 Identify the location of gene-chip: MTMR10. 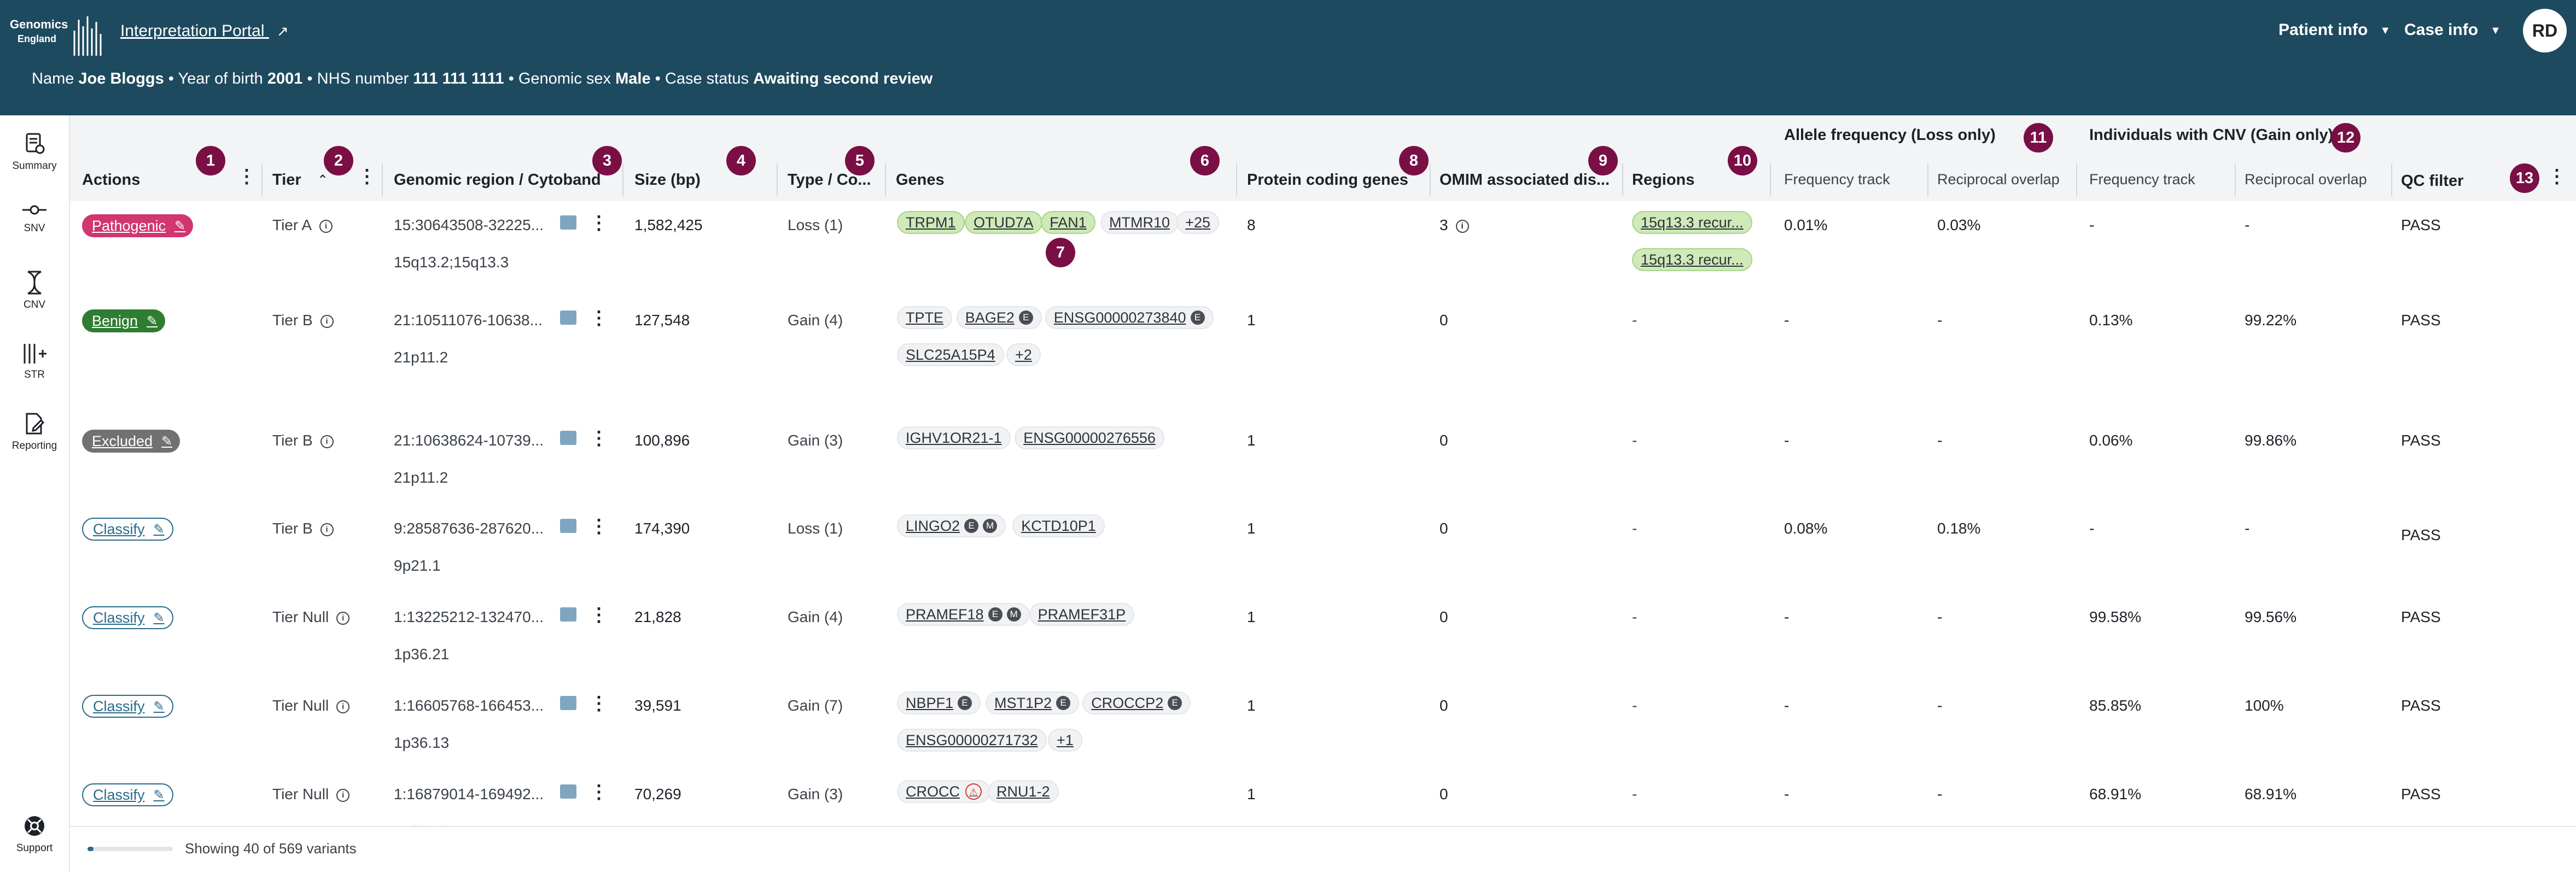
(1139, 222).